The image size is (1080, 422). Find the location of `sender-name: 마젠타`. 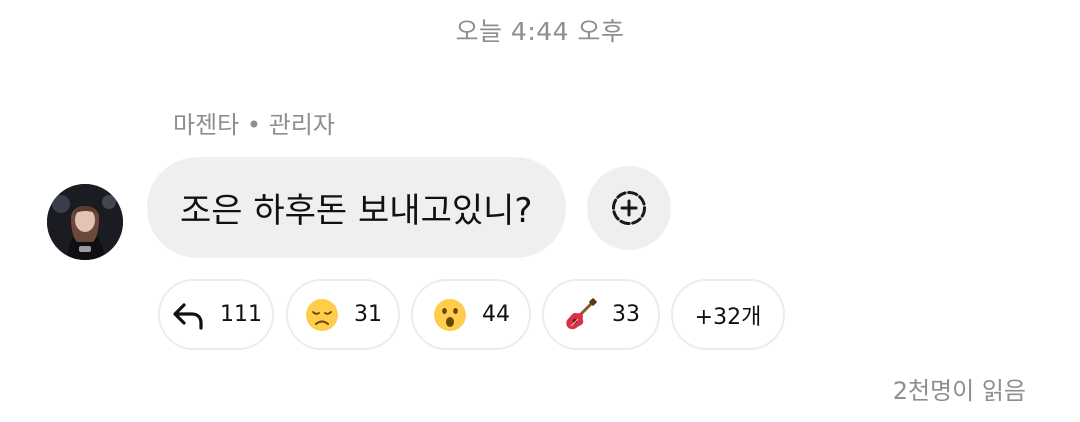

sender-name: 마젠타 is located at coordinates (206, 125).